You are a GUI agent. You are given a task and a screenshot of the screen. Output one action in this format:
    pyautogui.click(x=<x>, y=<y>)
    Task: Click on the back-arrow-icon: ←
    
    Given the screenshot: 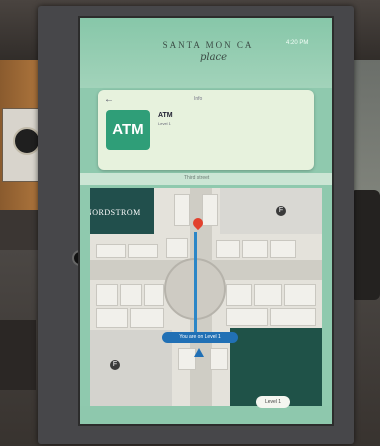 What is the action you would take?
    pyautogui.click(x=109, y=99)
    